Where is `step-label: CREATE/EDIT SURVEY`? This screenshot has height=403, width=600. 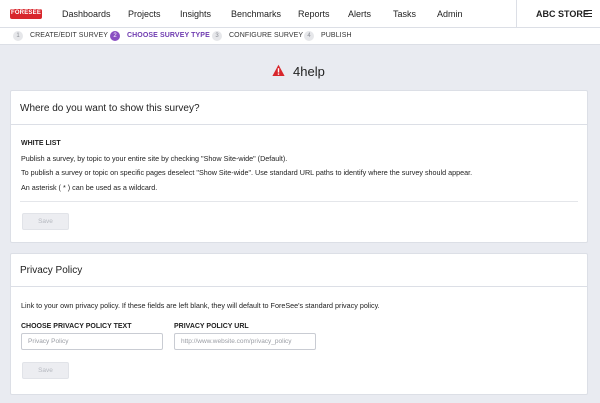
step-label: CREATE/EDIT SURVEY is located at coordinates (69, 35).